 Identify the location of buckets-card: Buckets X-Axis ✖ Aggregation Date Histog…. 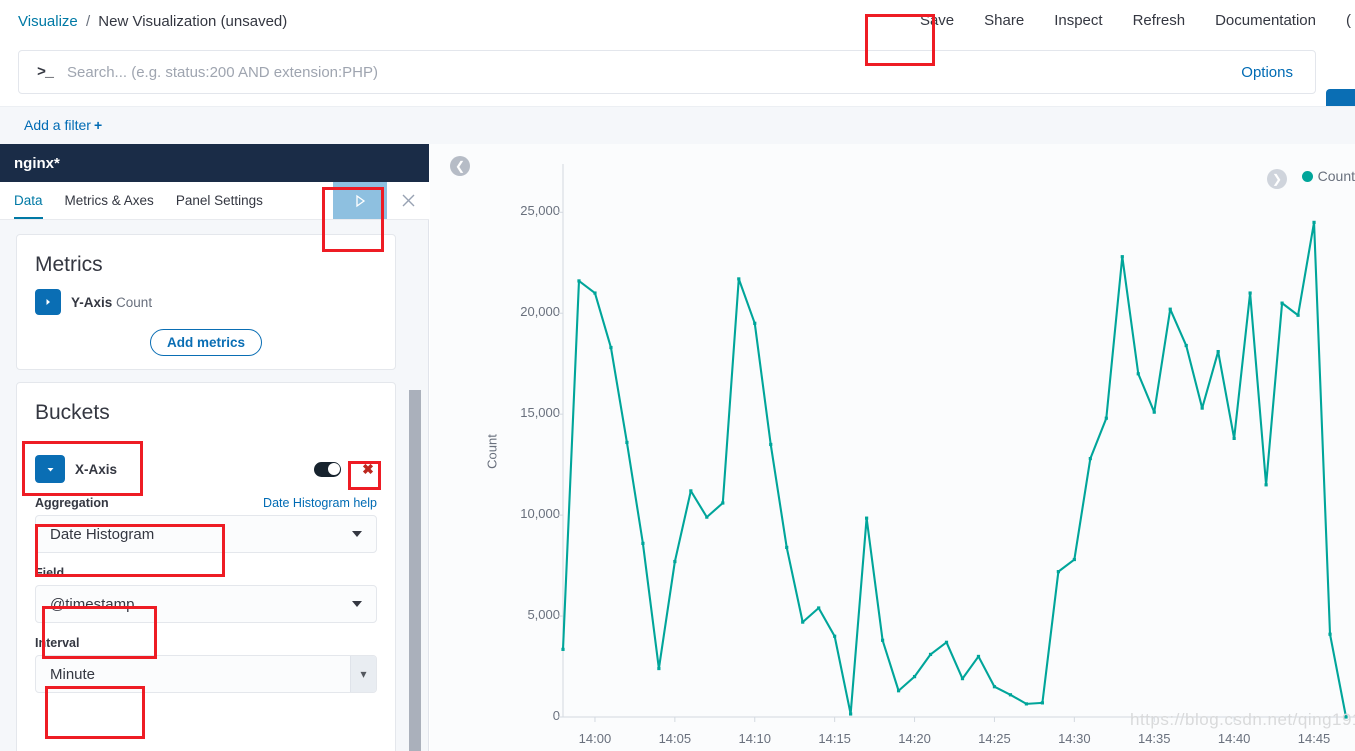
(206, 566).